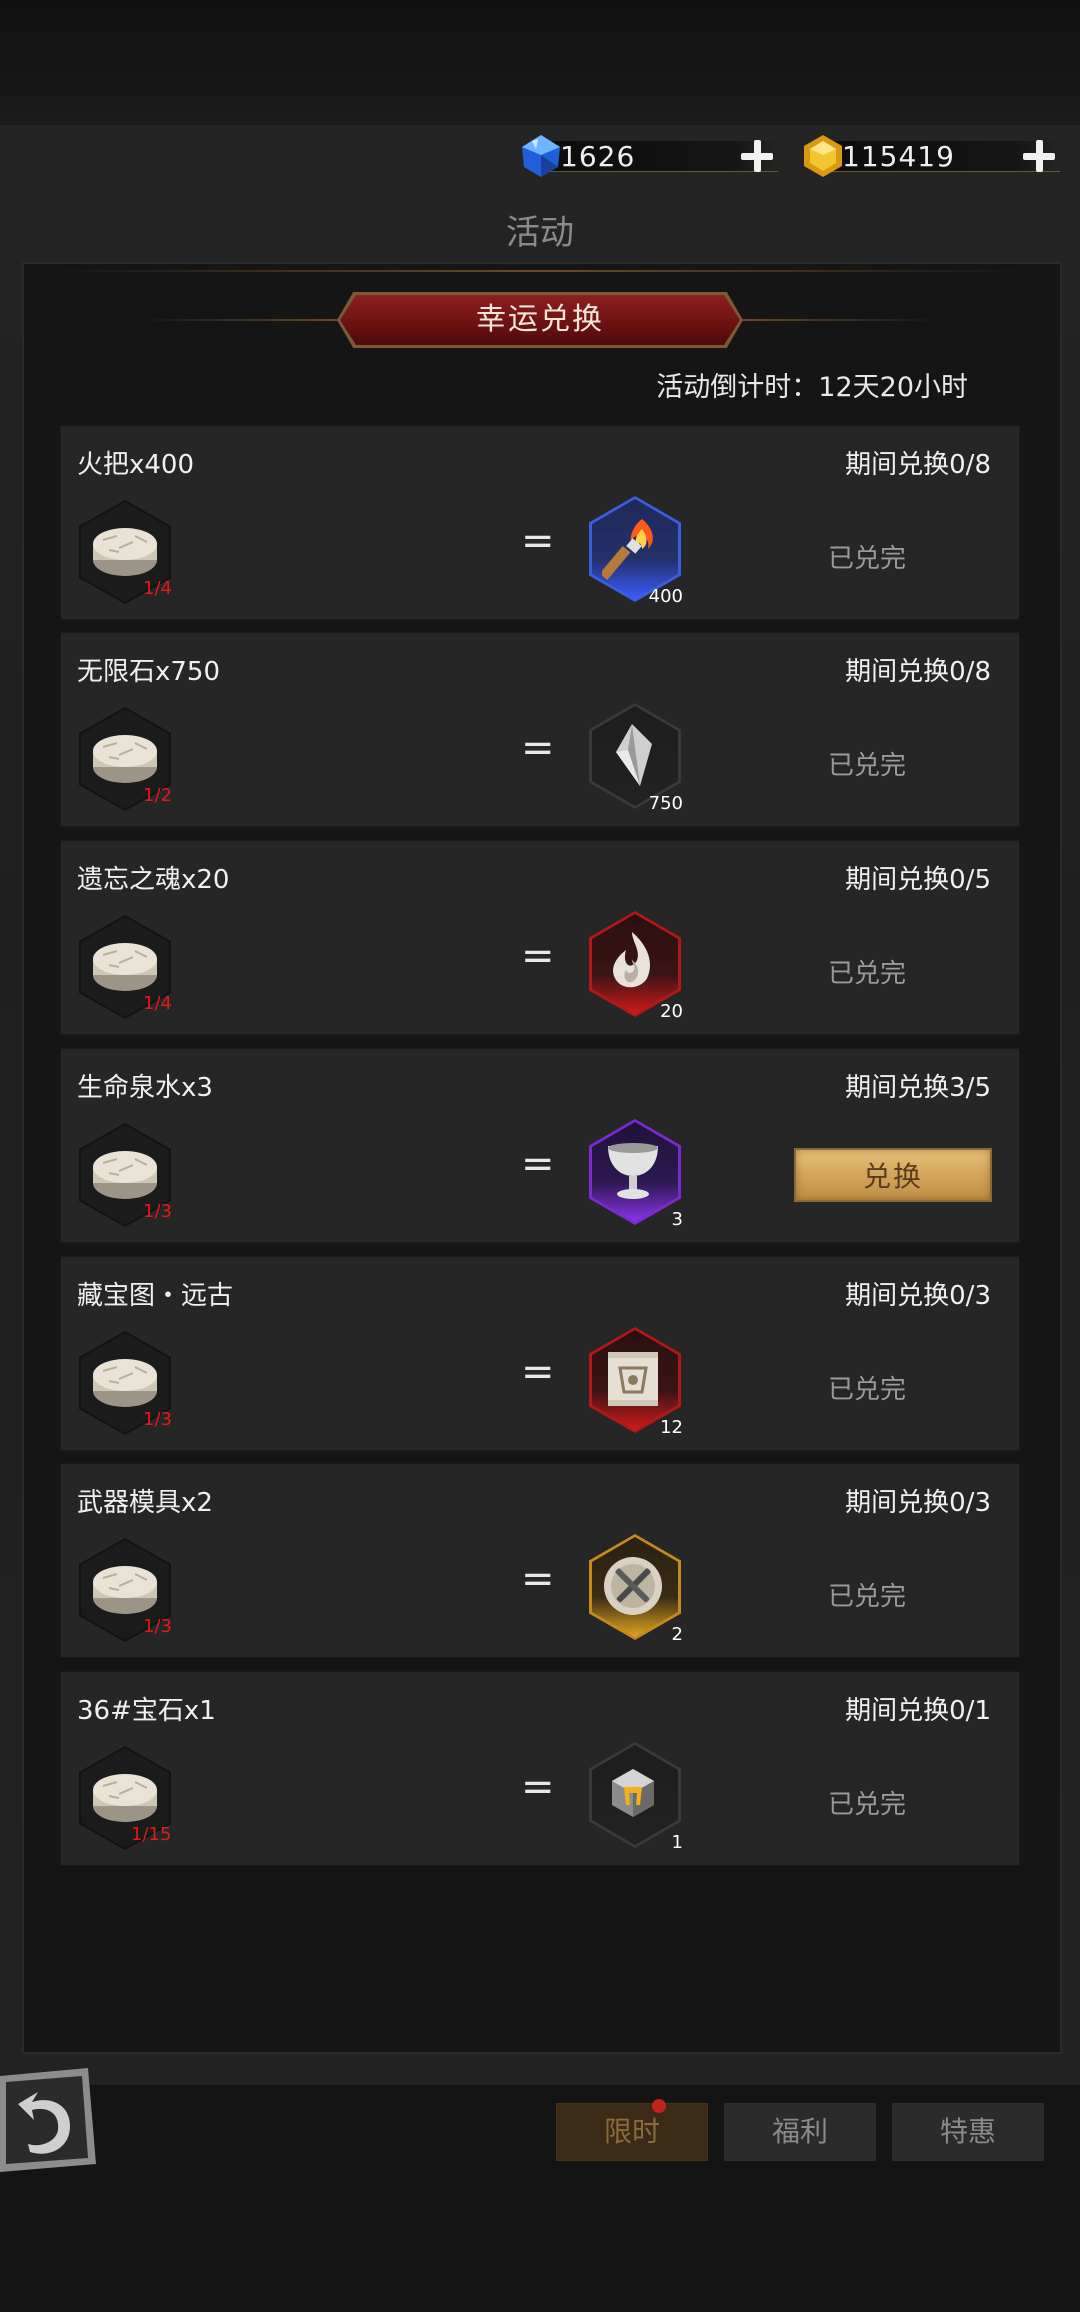 The height and width of the screenshot is (2312, 1080). Describe the element at coordinates (648, 156) in the screenshot. I see `diamond-currency: 1626` at that location.